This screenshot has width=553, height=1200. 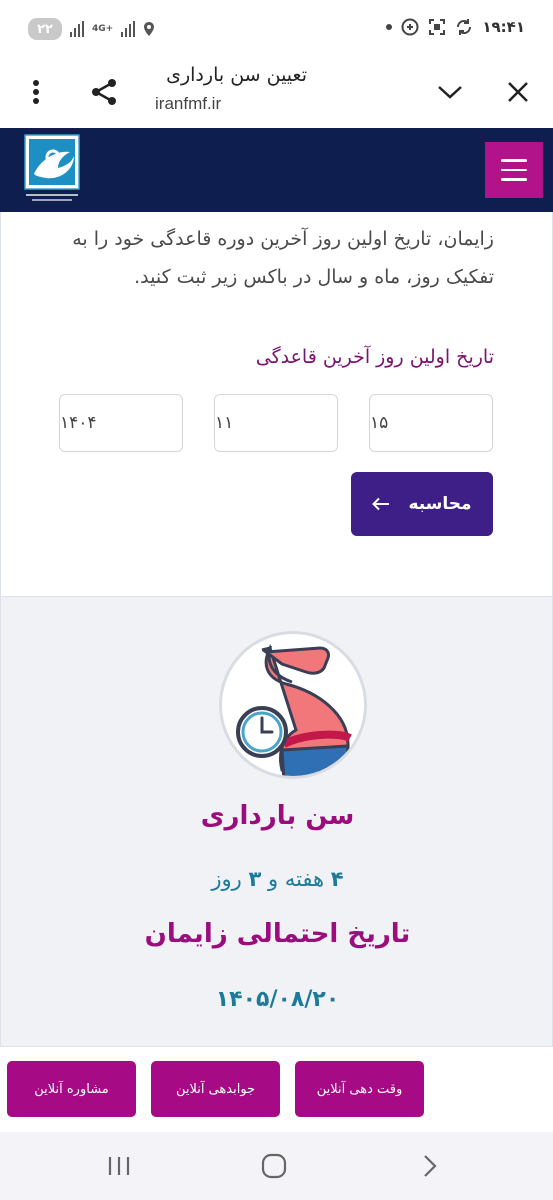 I want to click on days-unit: روز, so click(x=226, y=879).